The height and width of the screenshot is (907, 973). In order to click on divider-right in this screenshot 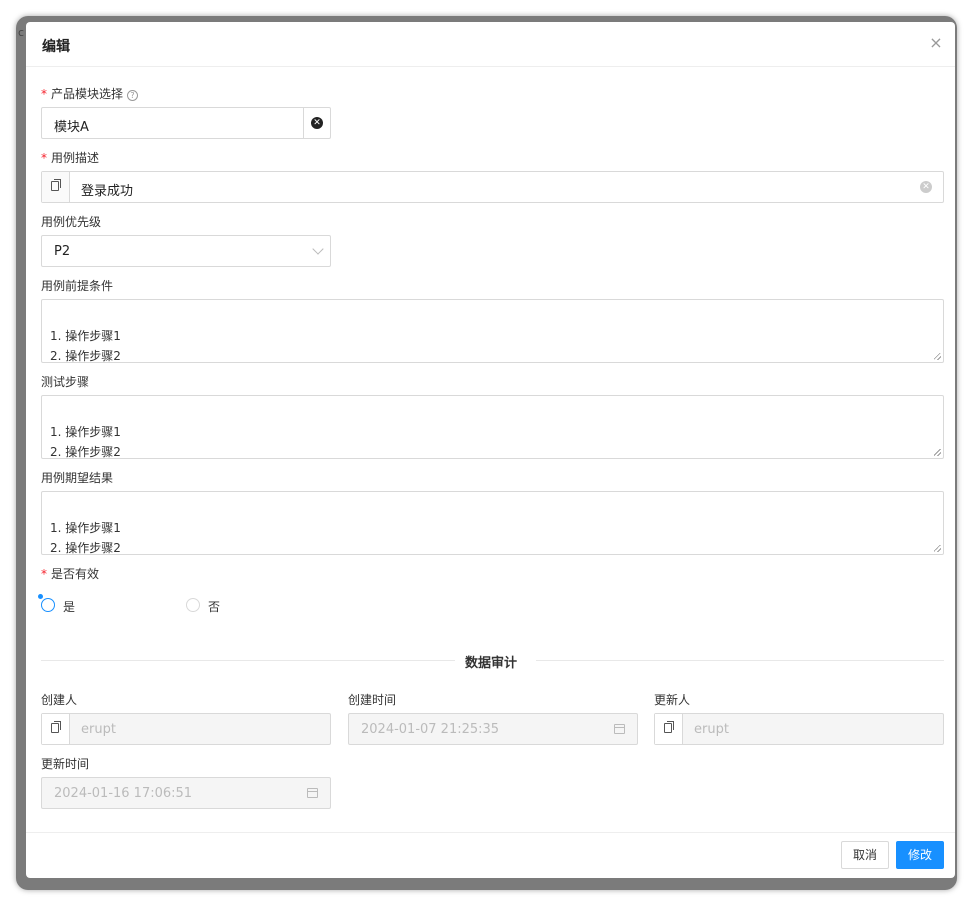, I will do `click(740, 660)`.